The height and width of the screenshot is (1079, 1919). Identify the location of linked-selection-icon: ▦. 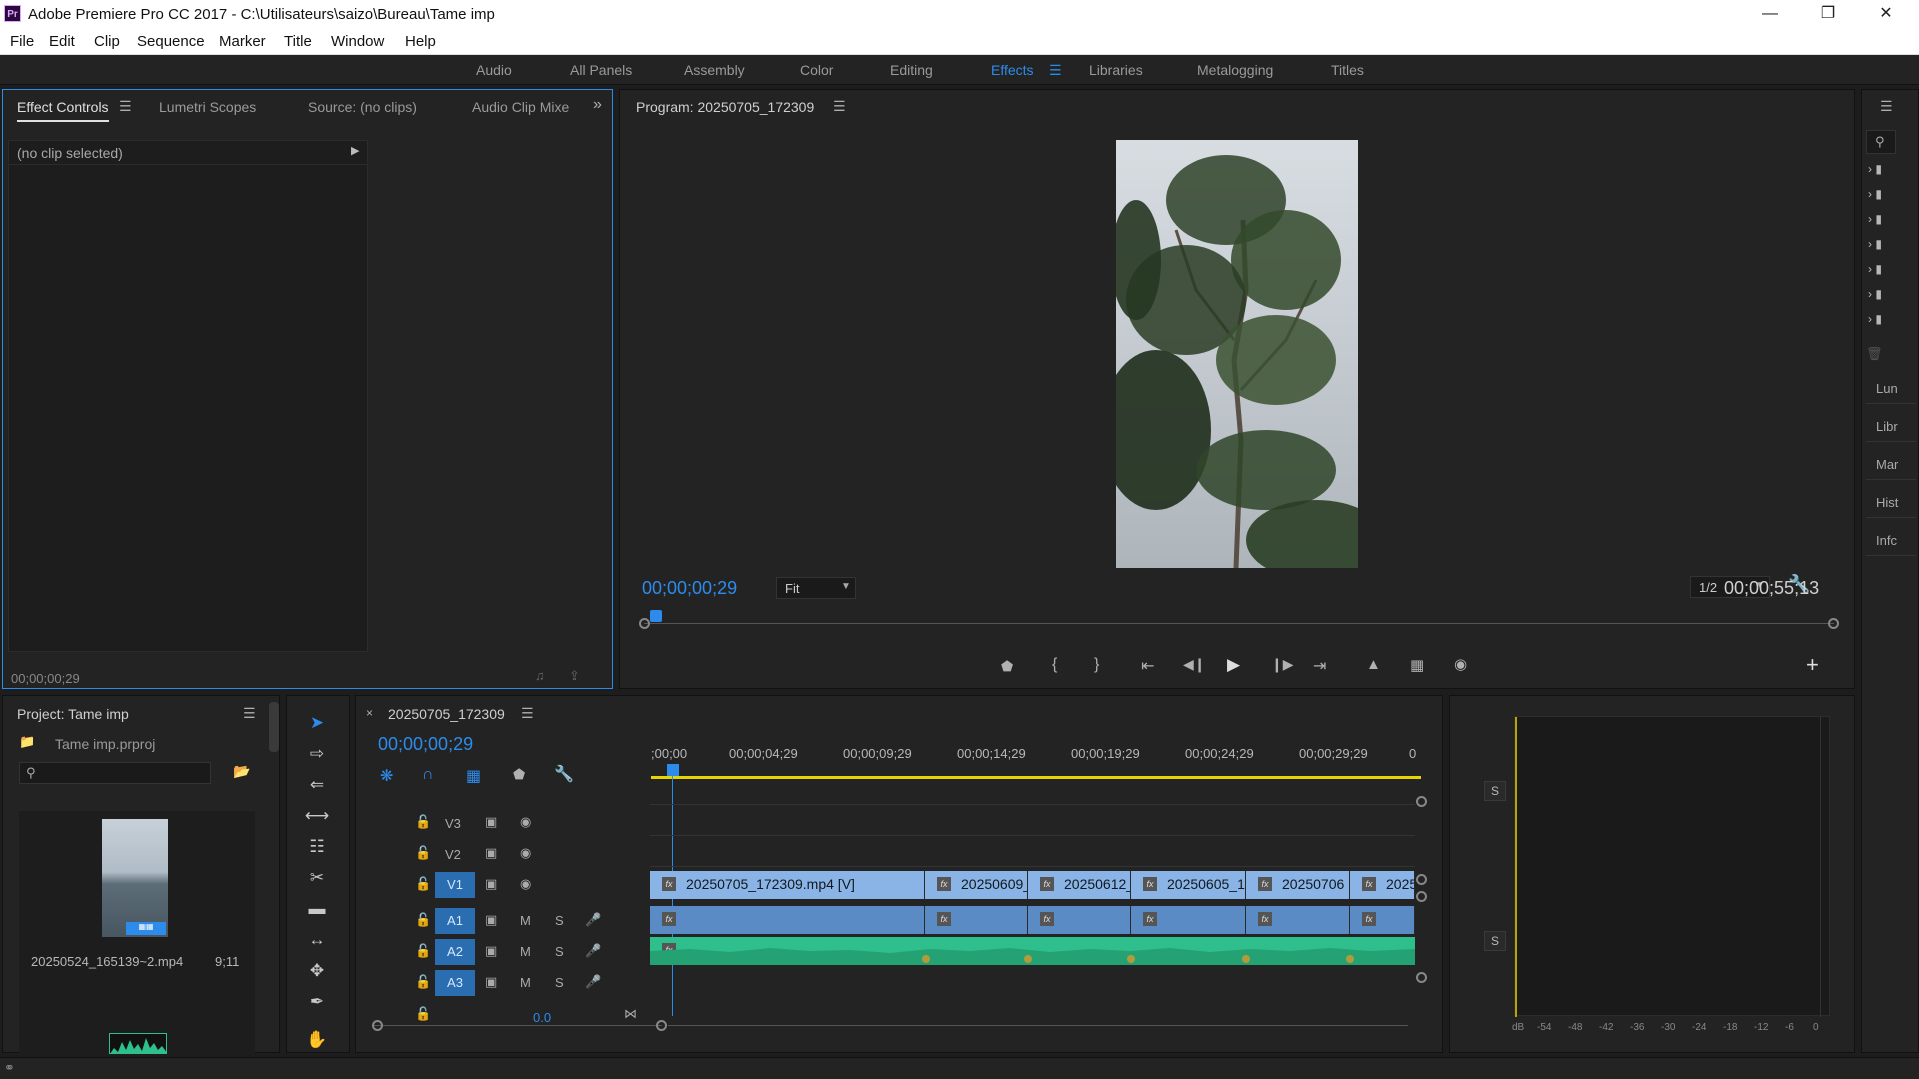
(473, 776).